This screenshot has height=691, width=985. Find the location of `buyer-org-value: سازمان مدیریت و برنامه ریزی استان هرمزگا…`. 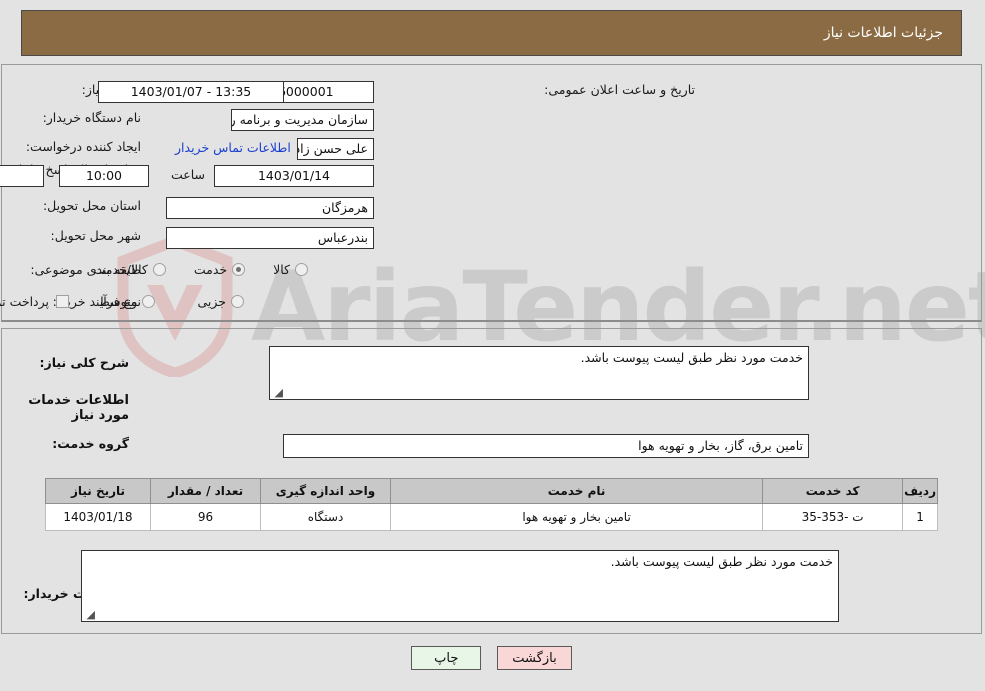

buyer-org-value: سازمان مدیریت و برنامه ریزی استان هرمزگا… is located at coordinates (303, 120).